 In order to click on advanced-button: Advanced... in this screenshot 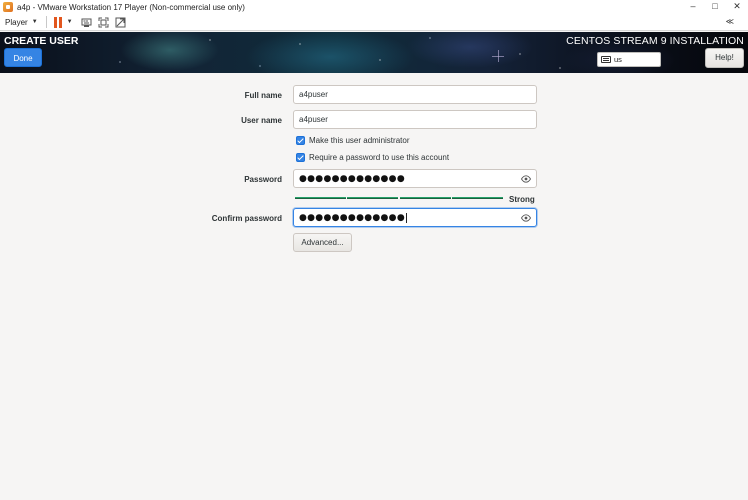, I will do `click(322, 242)`.